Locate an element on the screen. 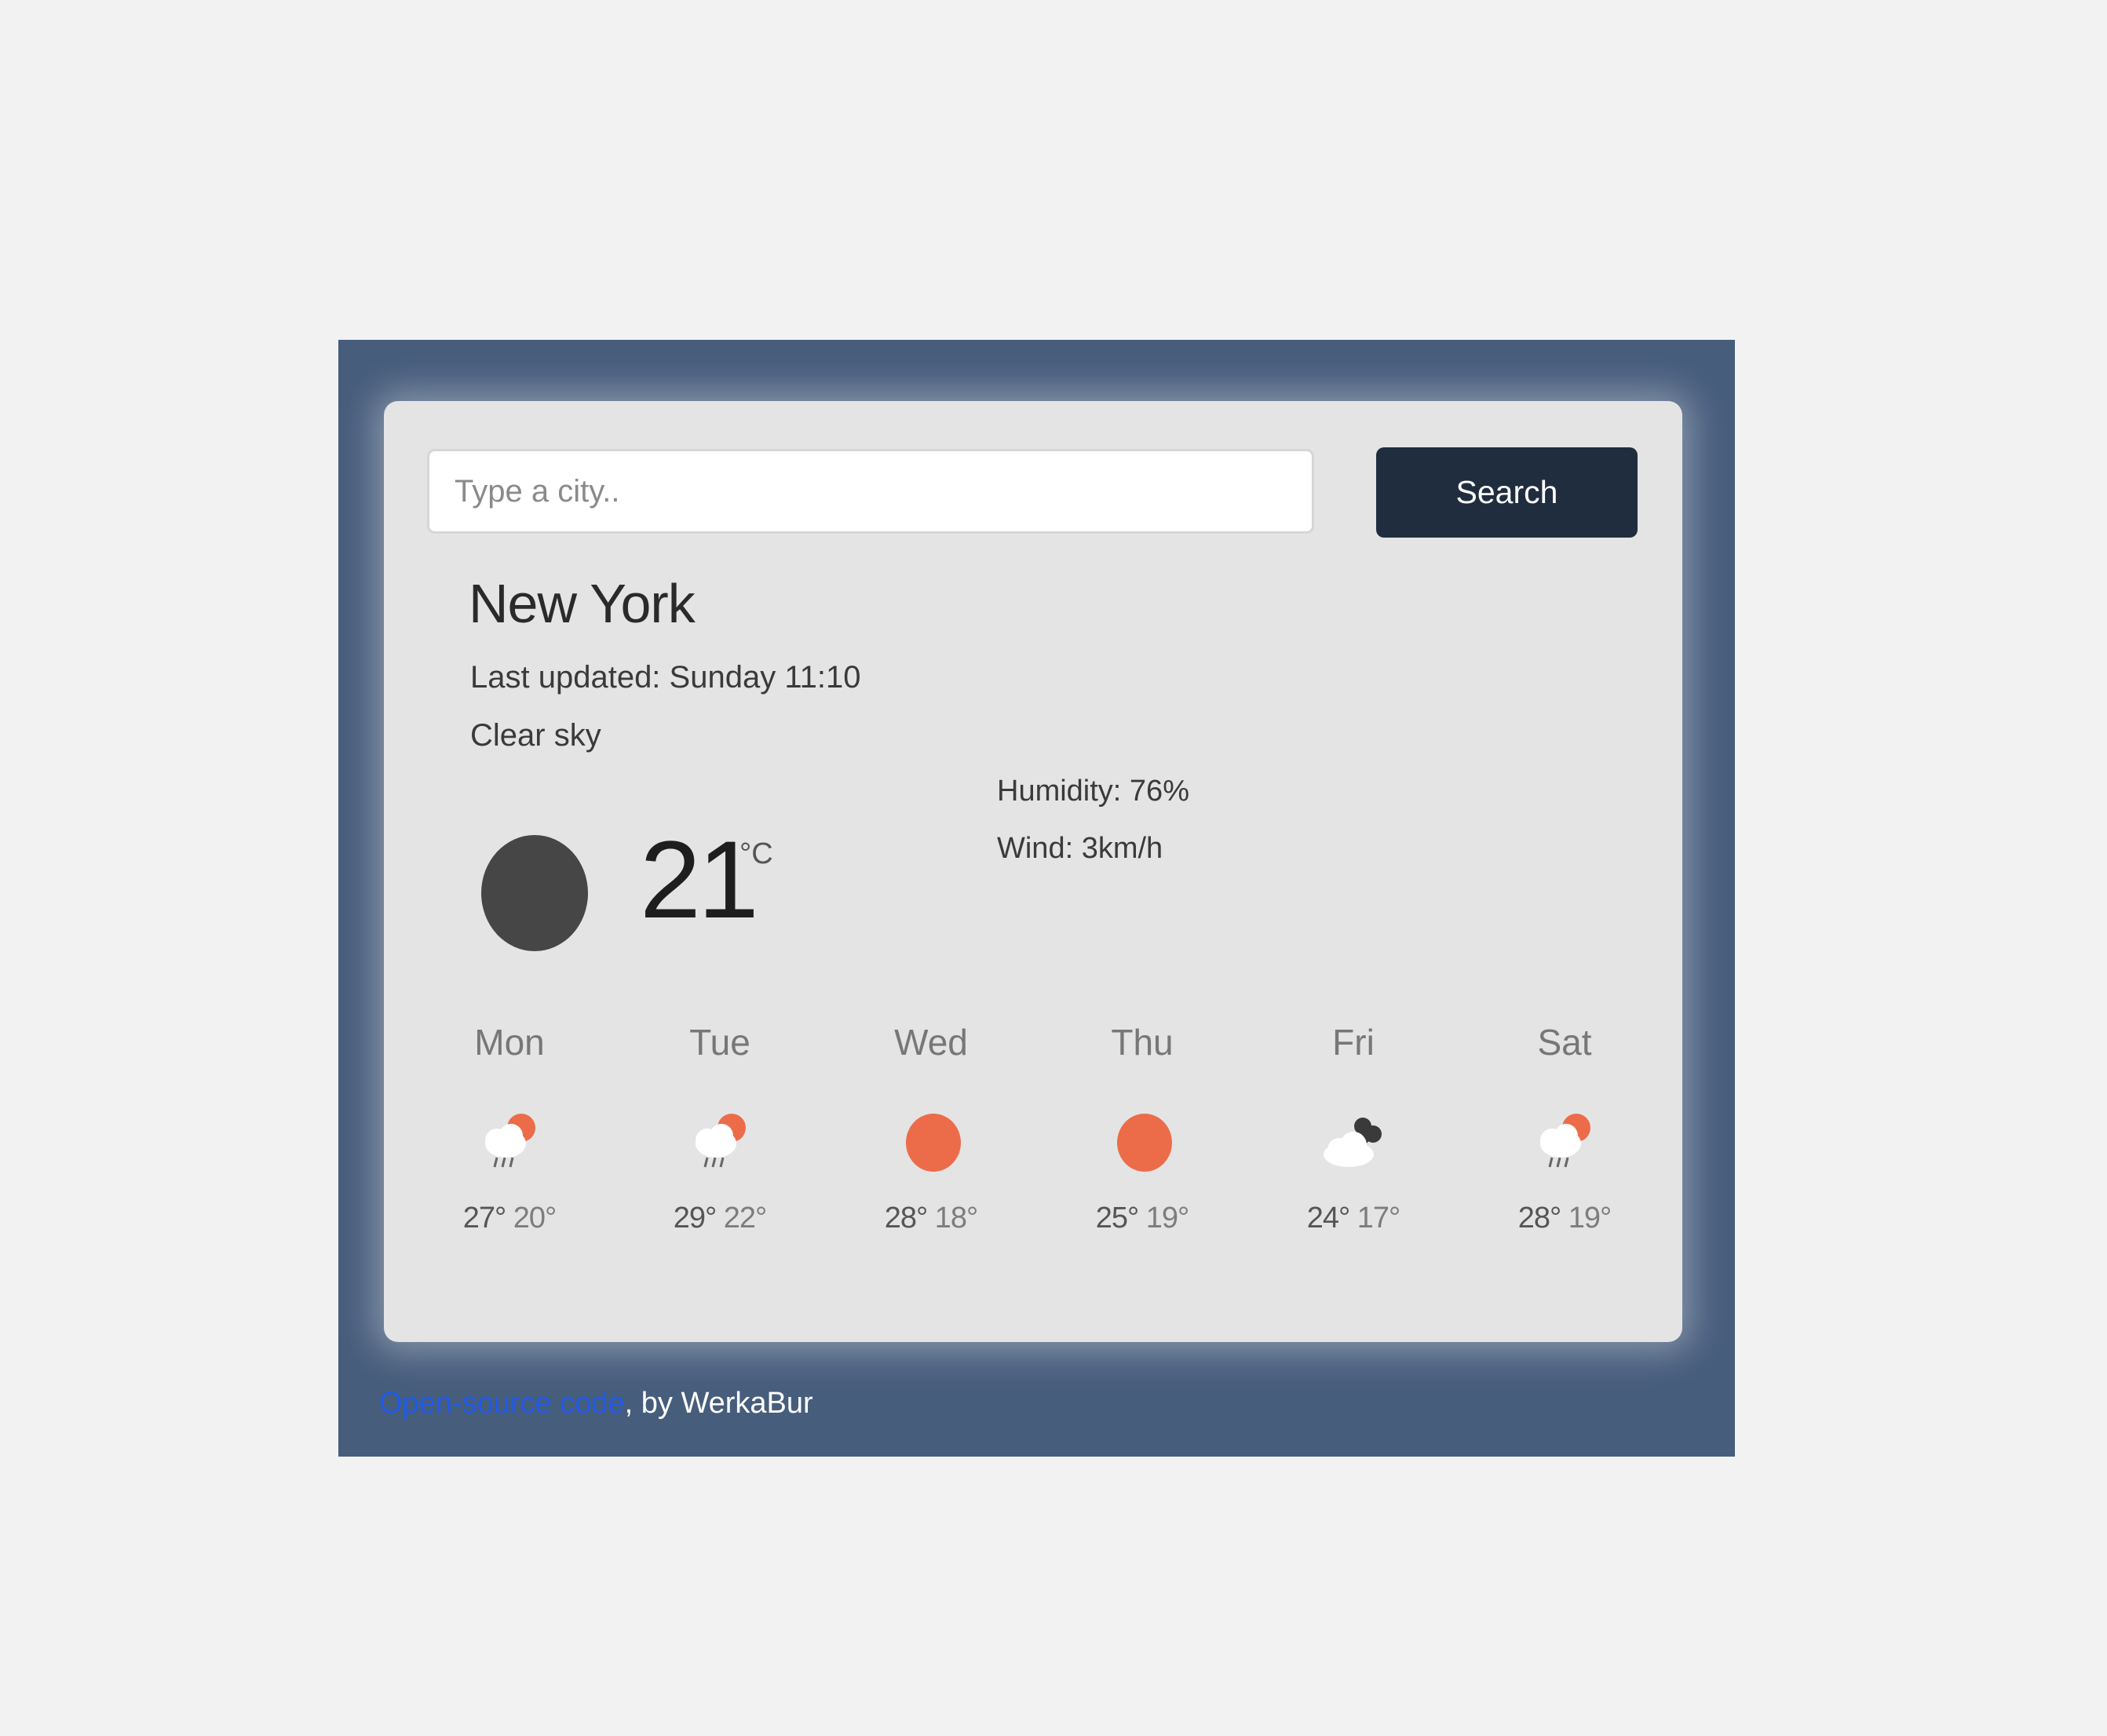 Image resolution: width=2107 pixels, height=1736 pixels. forecast-temps: 27° 20° is located at coordinates (509, 1218).